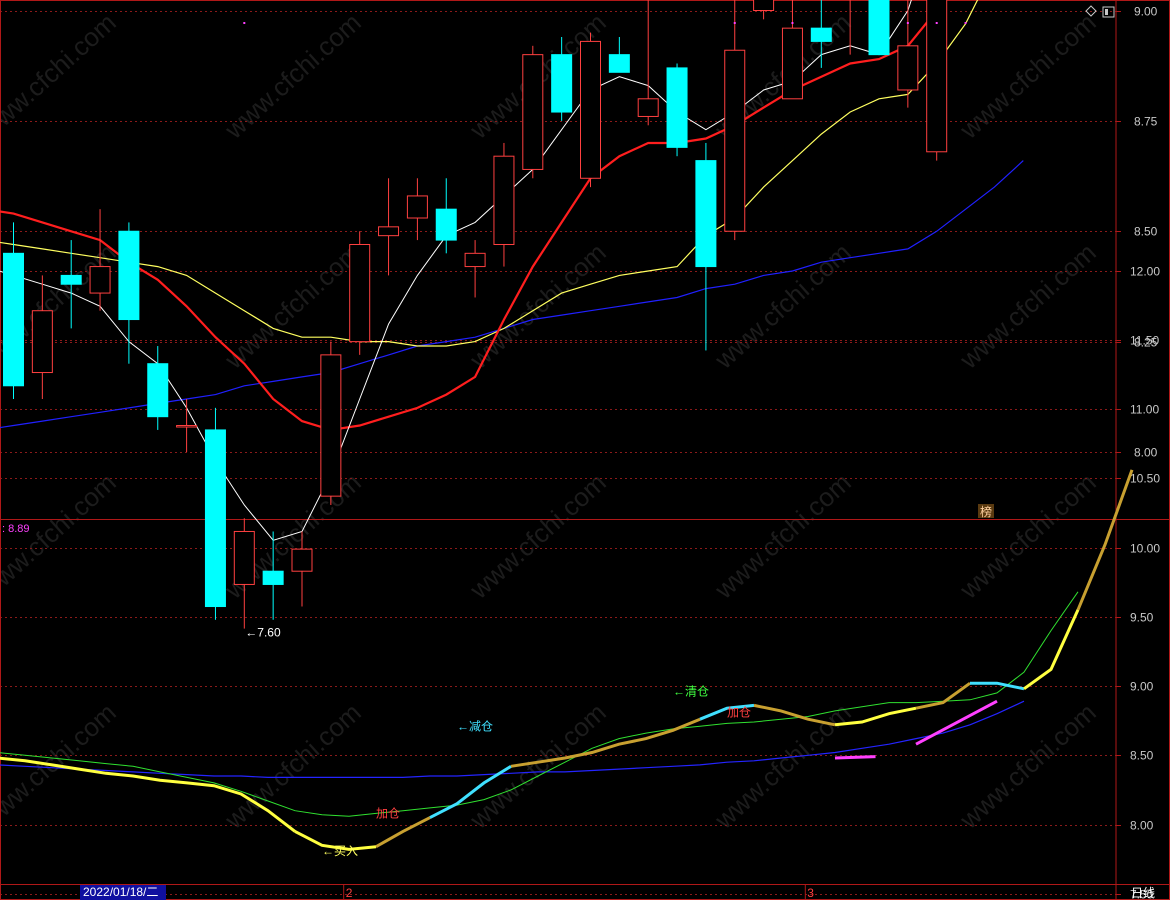 This screenshot has width=1170, height=900. I want to click on price-tick-label: 8.00, so click(1146, 453).